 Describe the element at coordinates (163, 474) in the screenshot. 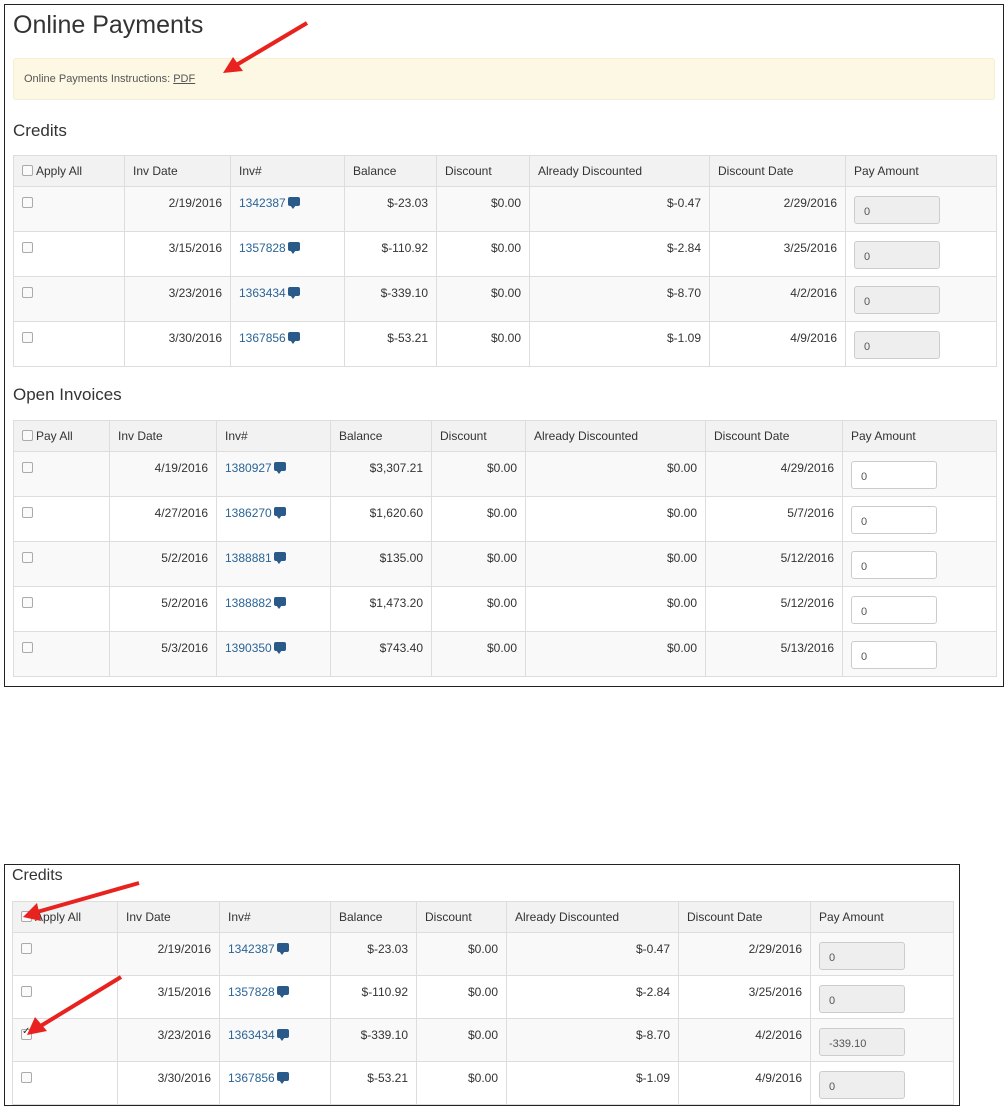

I see `inv-date-cell: 4/19/2016` at that location.